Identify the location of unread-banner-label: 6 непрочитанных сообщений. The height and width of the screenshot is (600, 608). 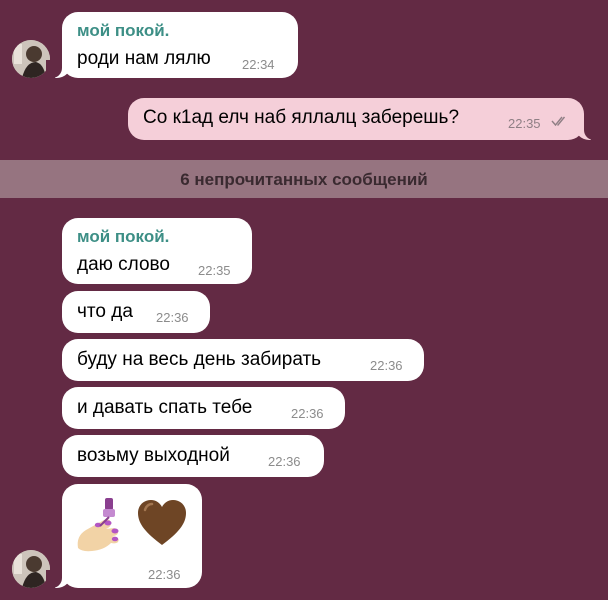
(304, 179).